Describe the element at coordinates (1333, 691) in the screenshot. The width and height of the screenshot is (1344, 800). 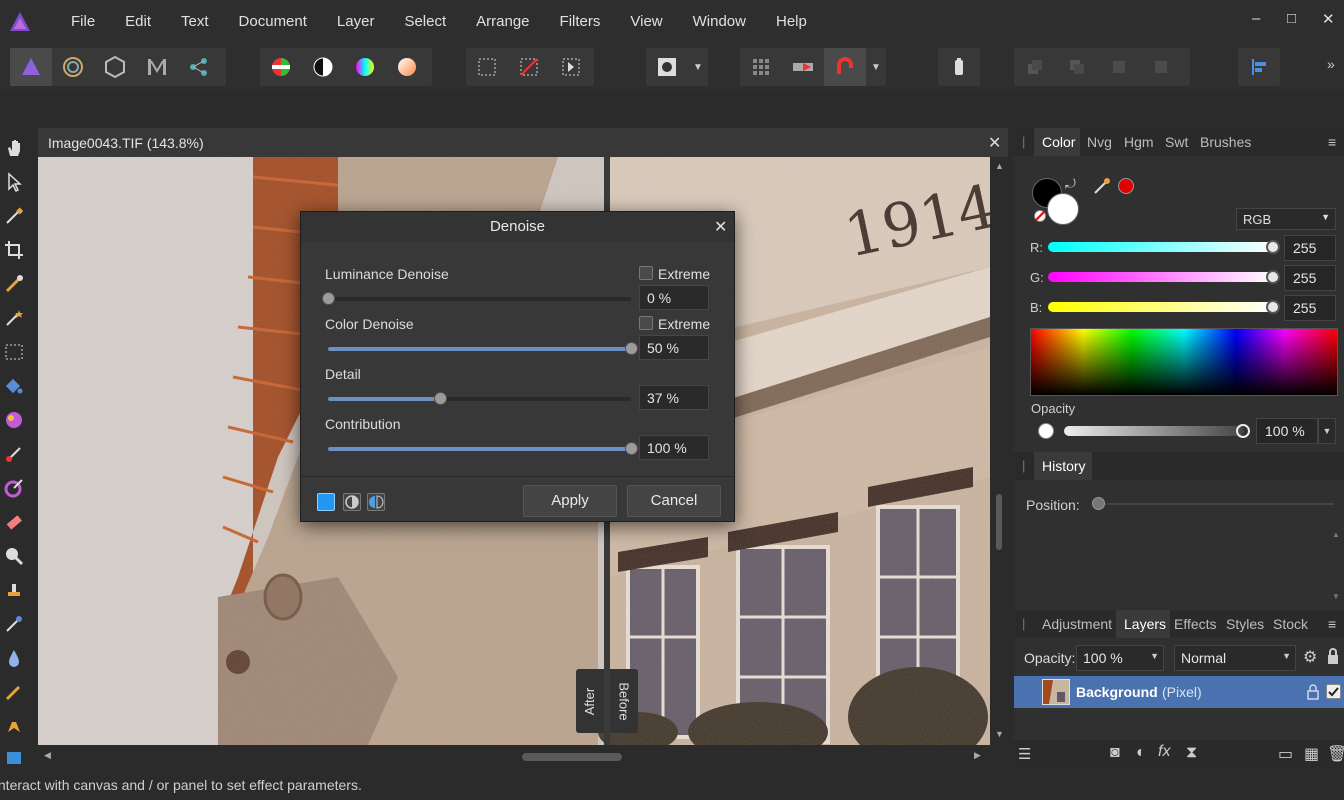
I see `layer-visibility-checkbox` at that location.